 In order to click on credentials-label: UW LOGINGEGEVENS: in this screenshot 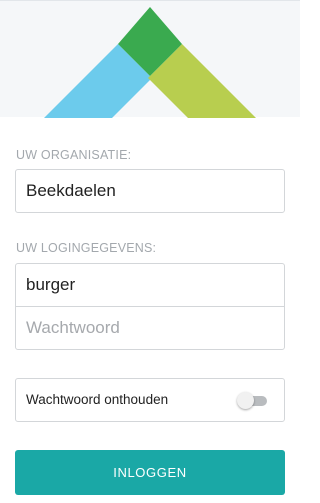, I will do `click(86, 248)`.